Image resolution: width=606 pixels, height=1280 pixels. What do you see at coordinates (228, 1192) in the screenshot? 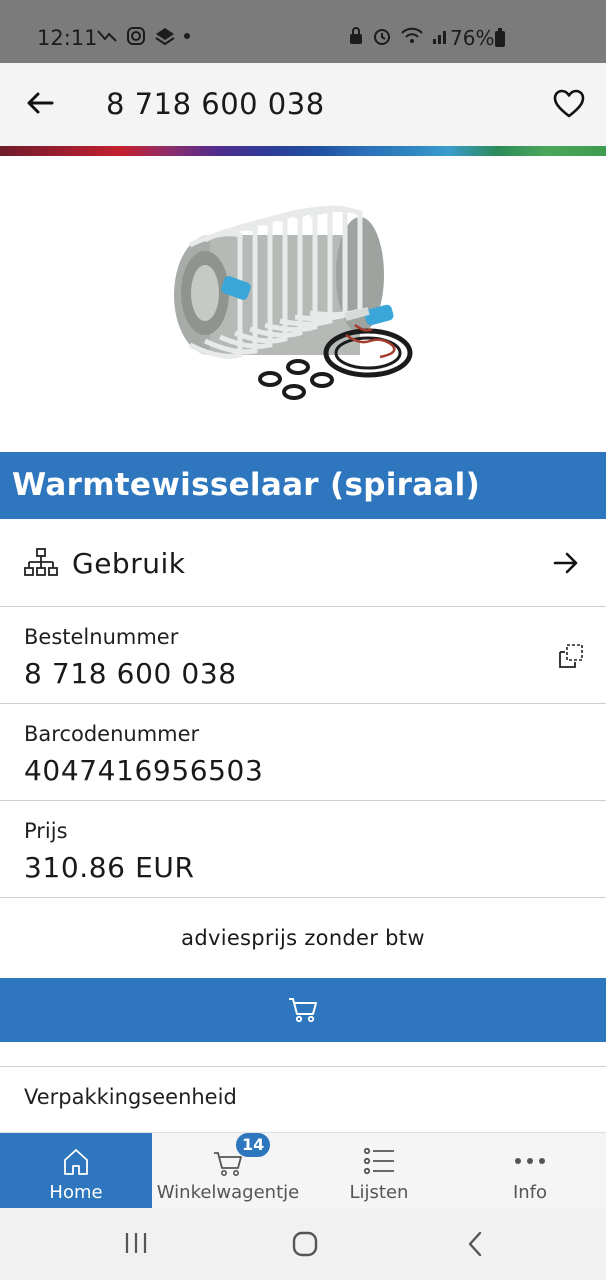
I see `nav-cart-label: Winkelwagentje` at bounding box center [228, 1192].